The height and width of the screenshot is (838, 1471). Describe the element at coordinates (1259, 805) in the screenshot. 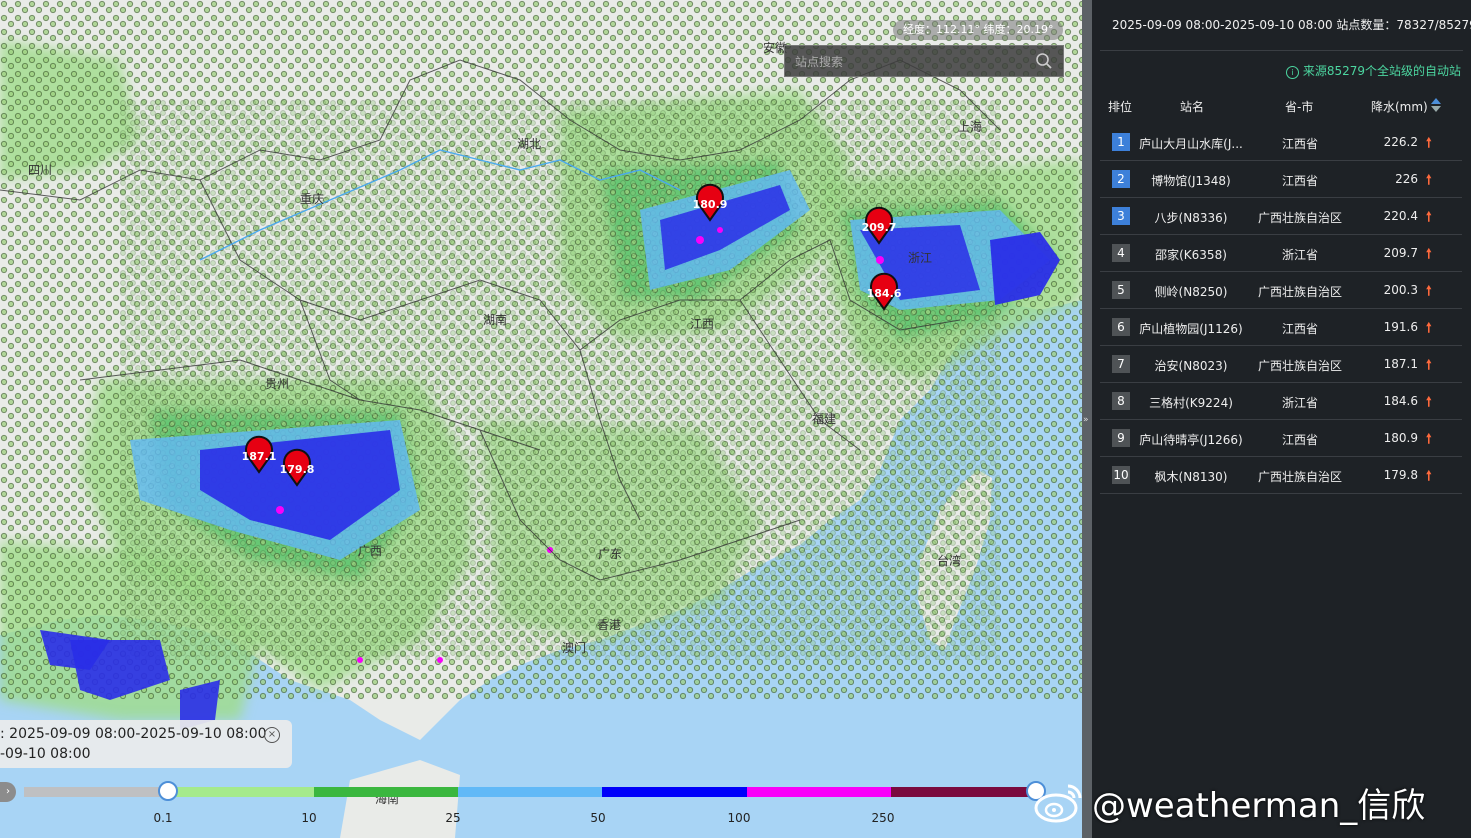

I see `watermark-text: @weatherman_信欣` at that location.